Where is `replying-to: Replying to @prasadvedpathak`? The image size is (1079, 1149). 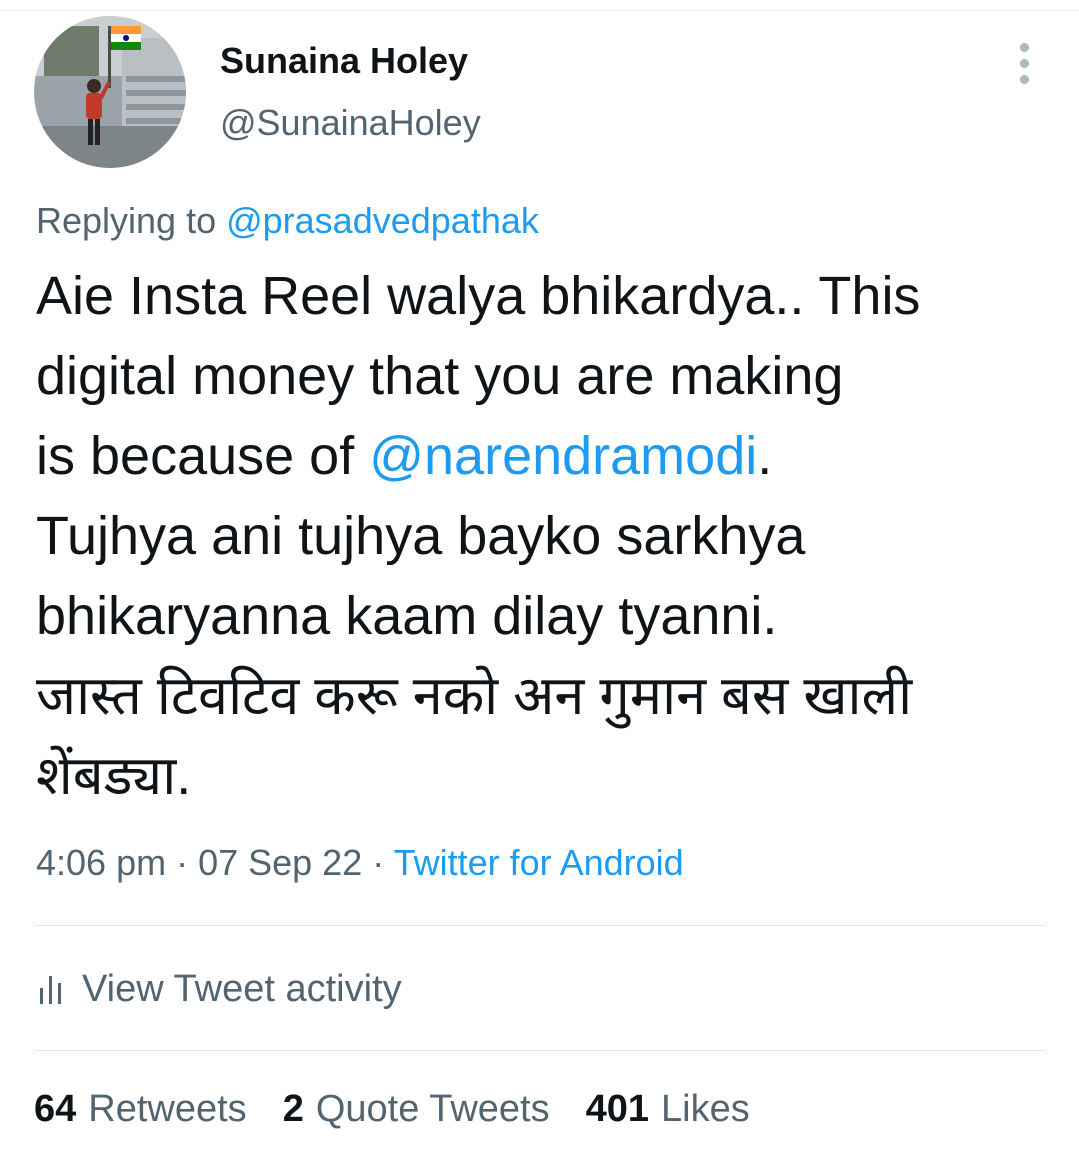 replying-to: Replying to @prasadvedpathak is located at coordinates (287, 221).